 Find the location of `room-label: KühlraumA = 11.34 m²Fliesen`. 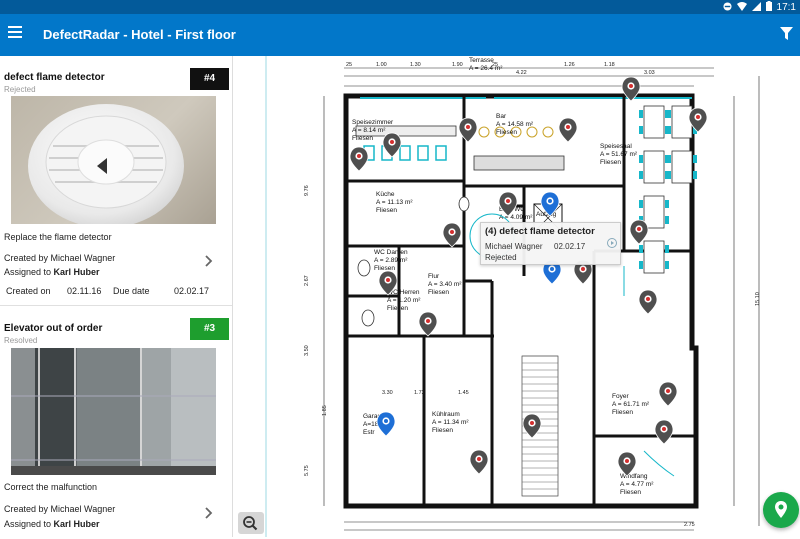

room-label: KühlraumA = 11.34 m²Fliesen is located at coordinates (450, 422).